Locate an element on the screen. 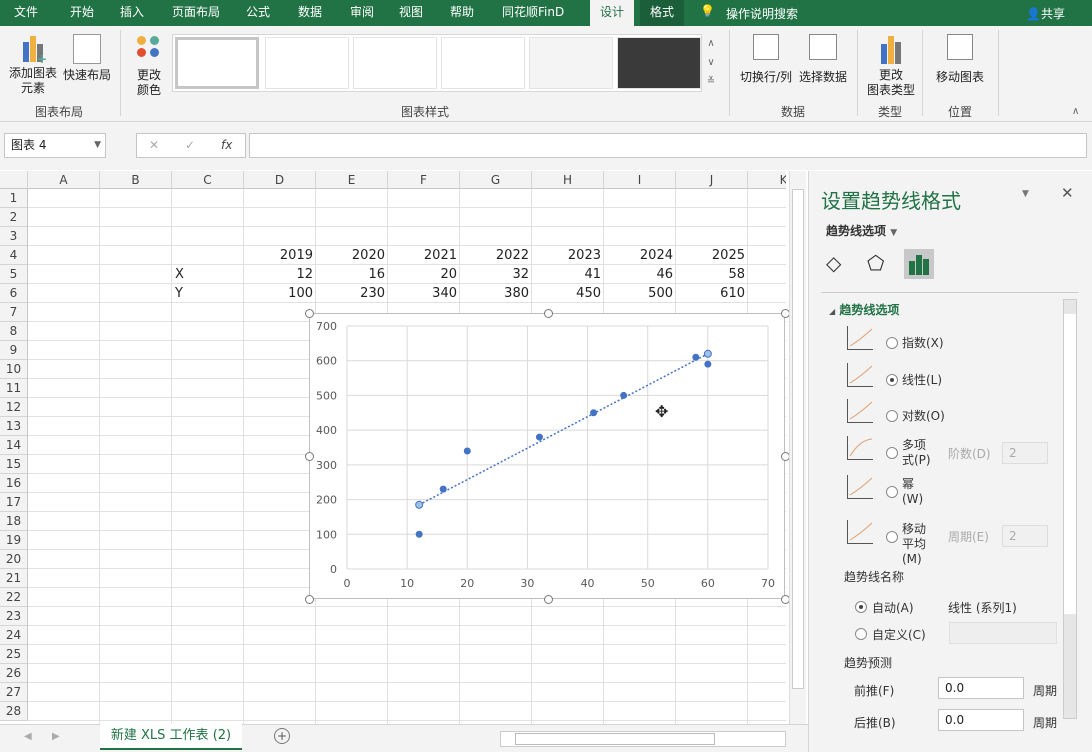 The width and height of the screenshot is (1092, 752). cell-year: 2020 is located at coordinates (352, 255).